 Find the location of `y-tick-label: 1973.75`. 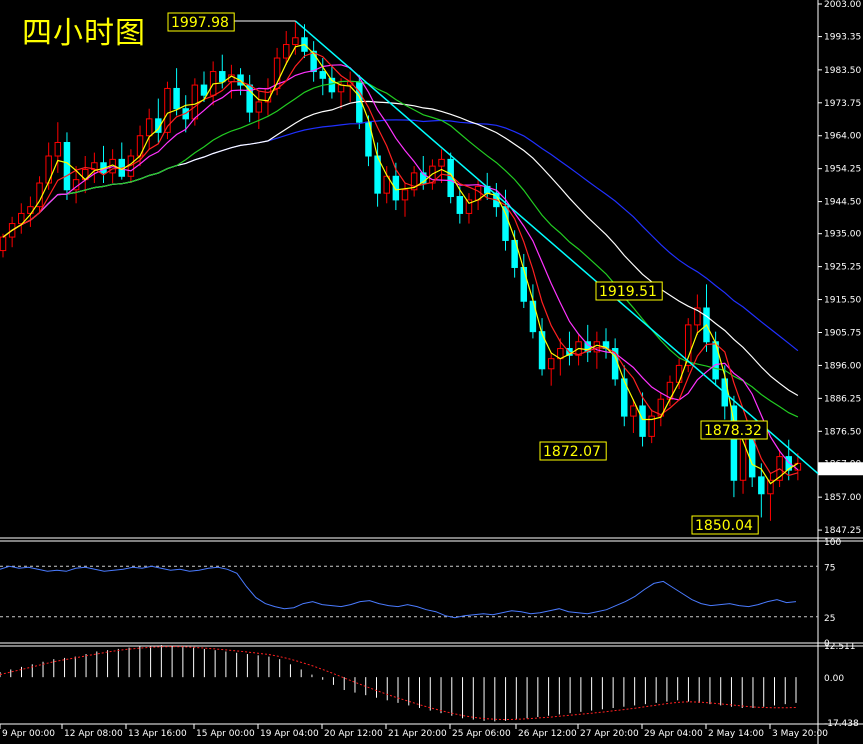

y-tick-label: 1973.75 is located at coordinates (842, 104).